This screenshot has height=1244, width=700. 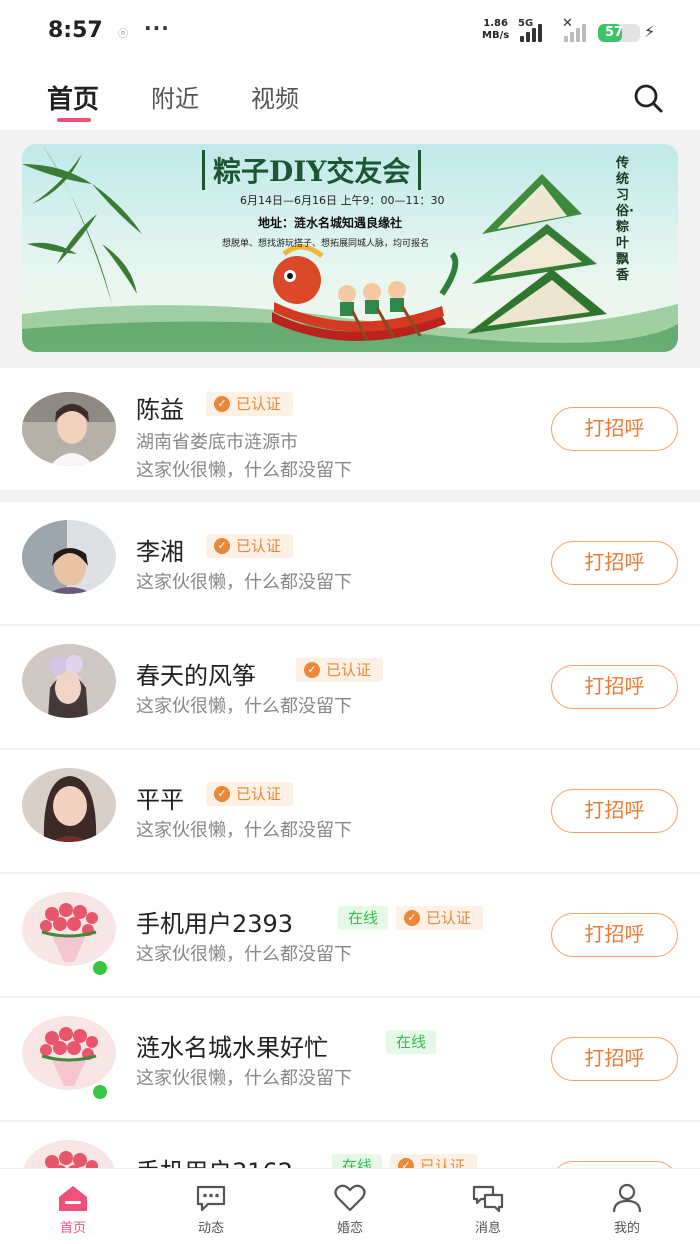 I want to click on user-row: 平平 ✓ 已认证 这家伙很懒，什么都没留下 打招呼, so click(x=350, y=811).